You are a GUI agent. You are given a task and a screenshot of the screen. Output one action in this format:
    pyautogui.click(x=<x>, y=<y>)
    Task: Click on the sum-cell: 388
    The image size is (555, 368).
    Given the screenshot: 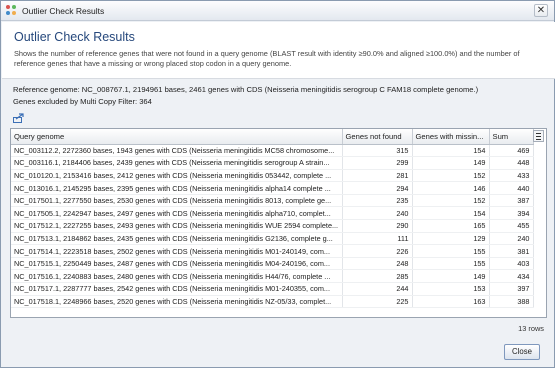 What is the action you would take?
    pyautogui.click(x=511, y=302)
    